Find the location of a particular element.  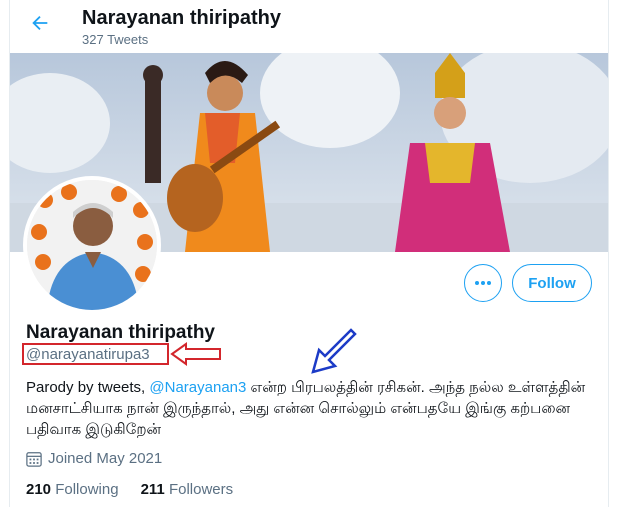

follow-button: Follow is located at coordinates (552, 283).